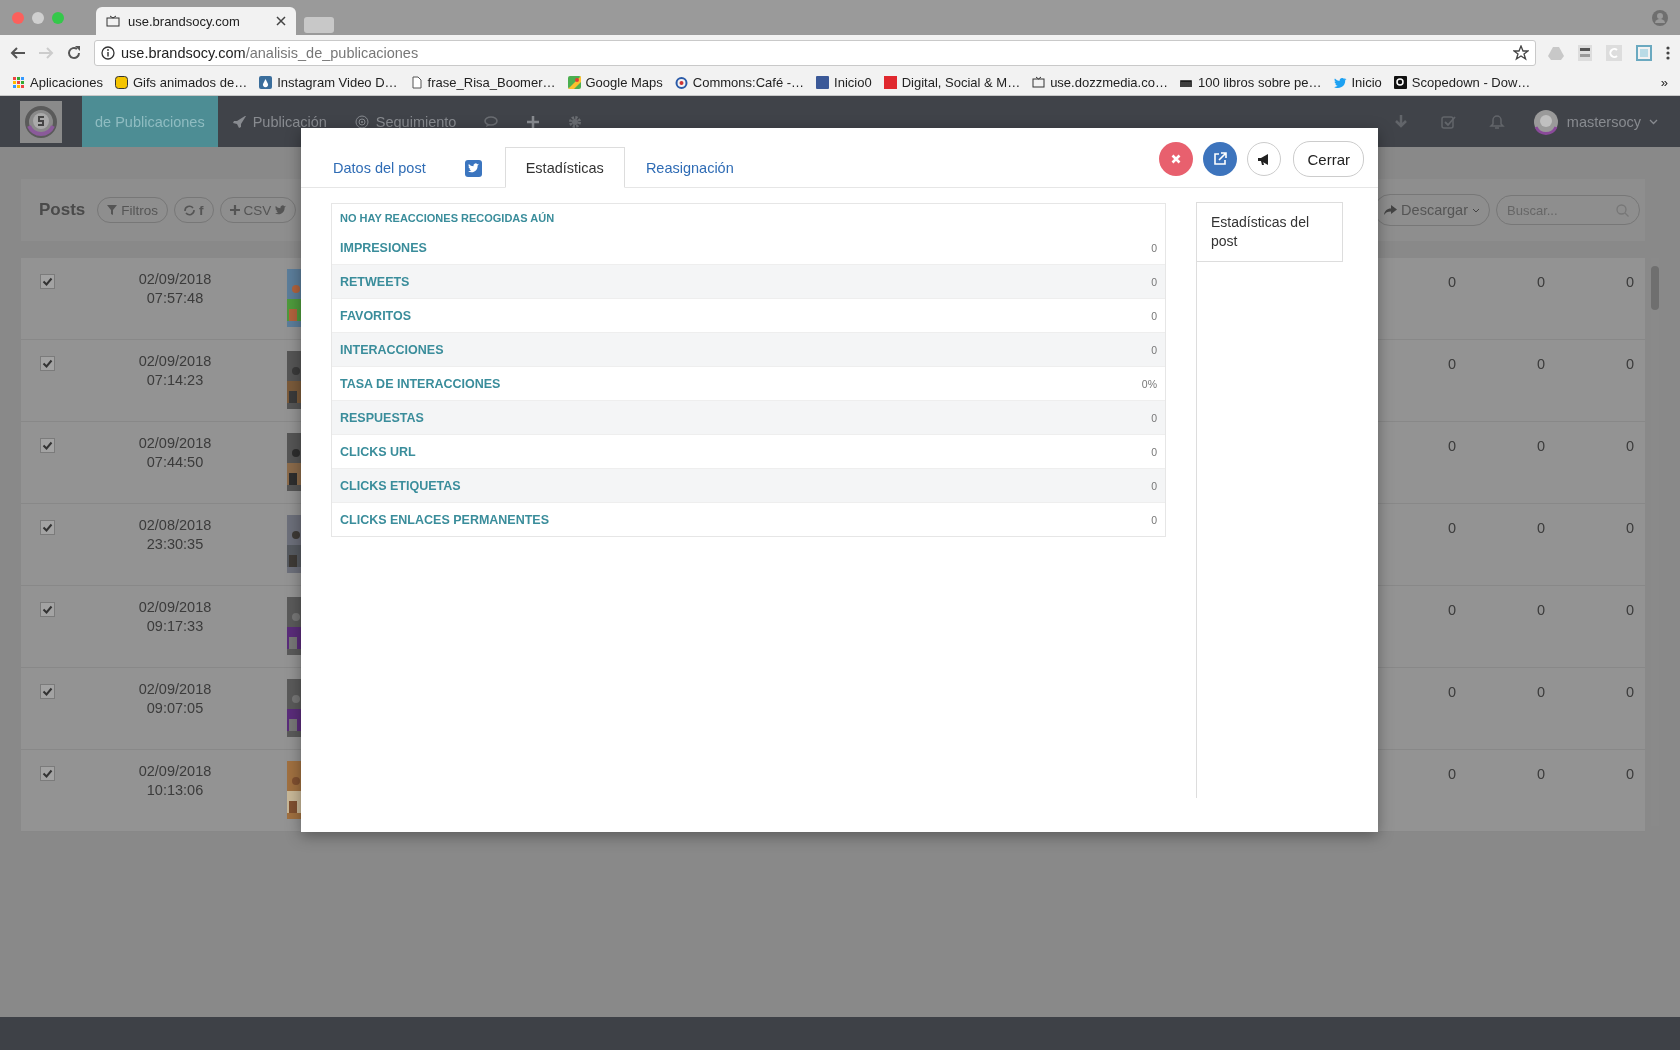  Describe the element at coordinates (1328, 159) in the screenshot. I see `close-button: Cerrar` at that location.